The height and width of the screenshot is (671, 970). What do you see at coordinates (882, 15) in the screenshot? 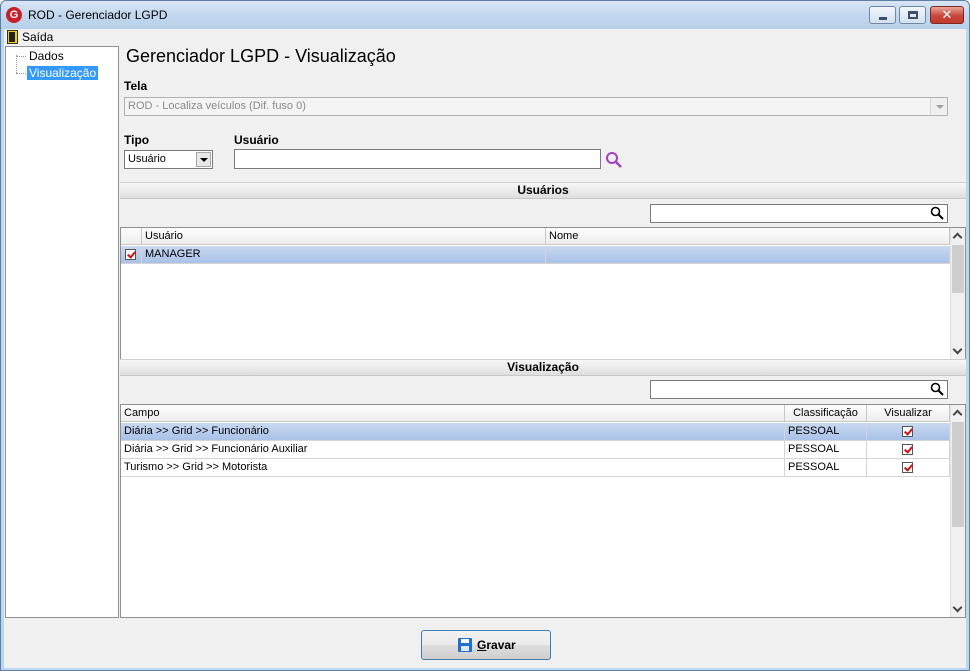
I see `minimize-button` at bounding box center [882, 15].